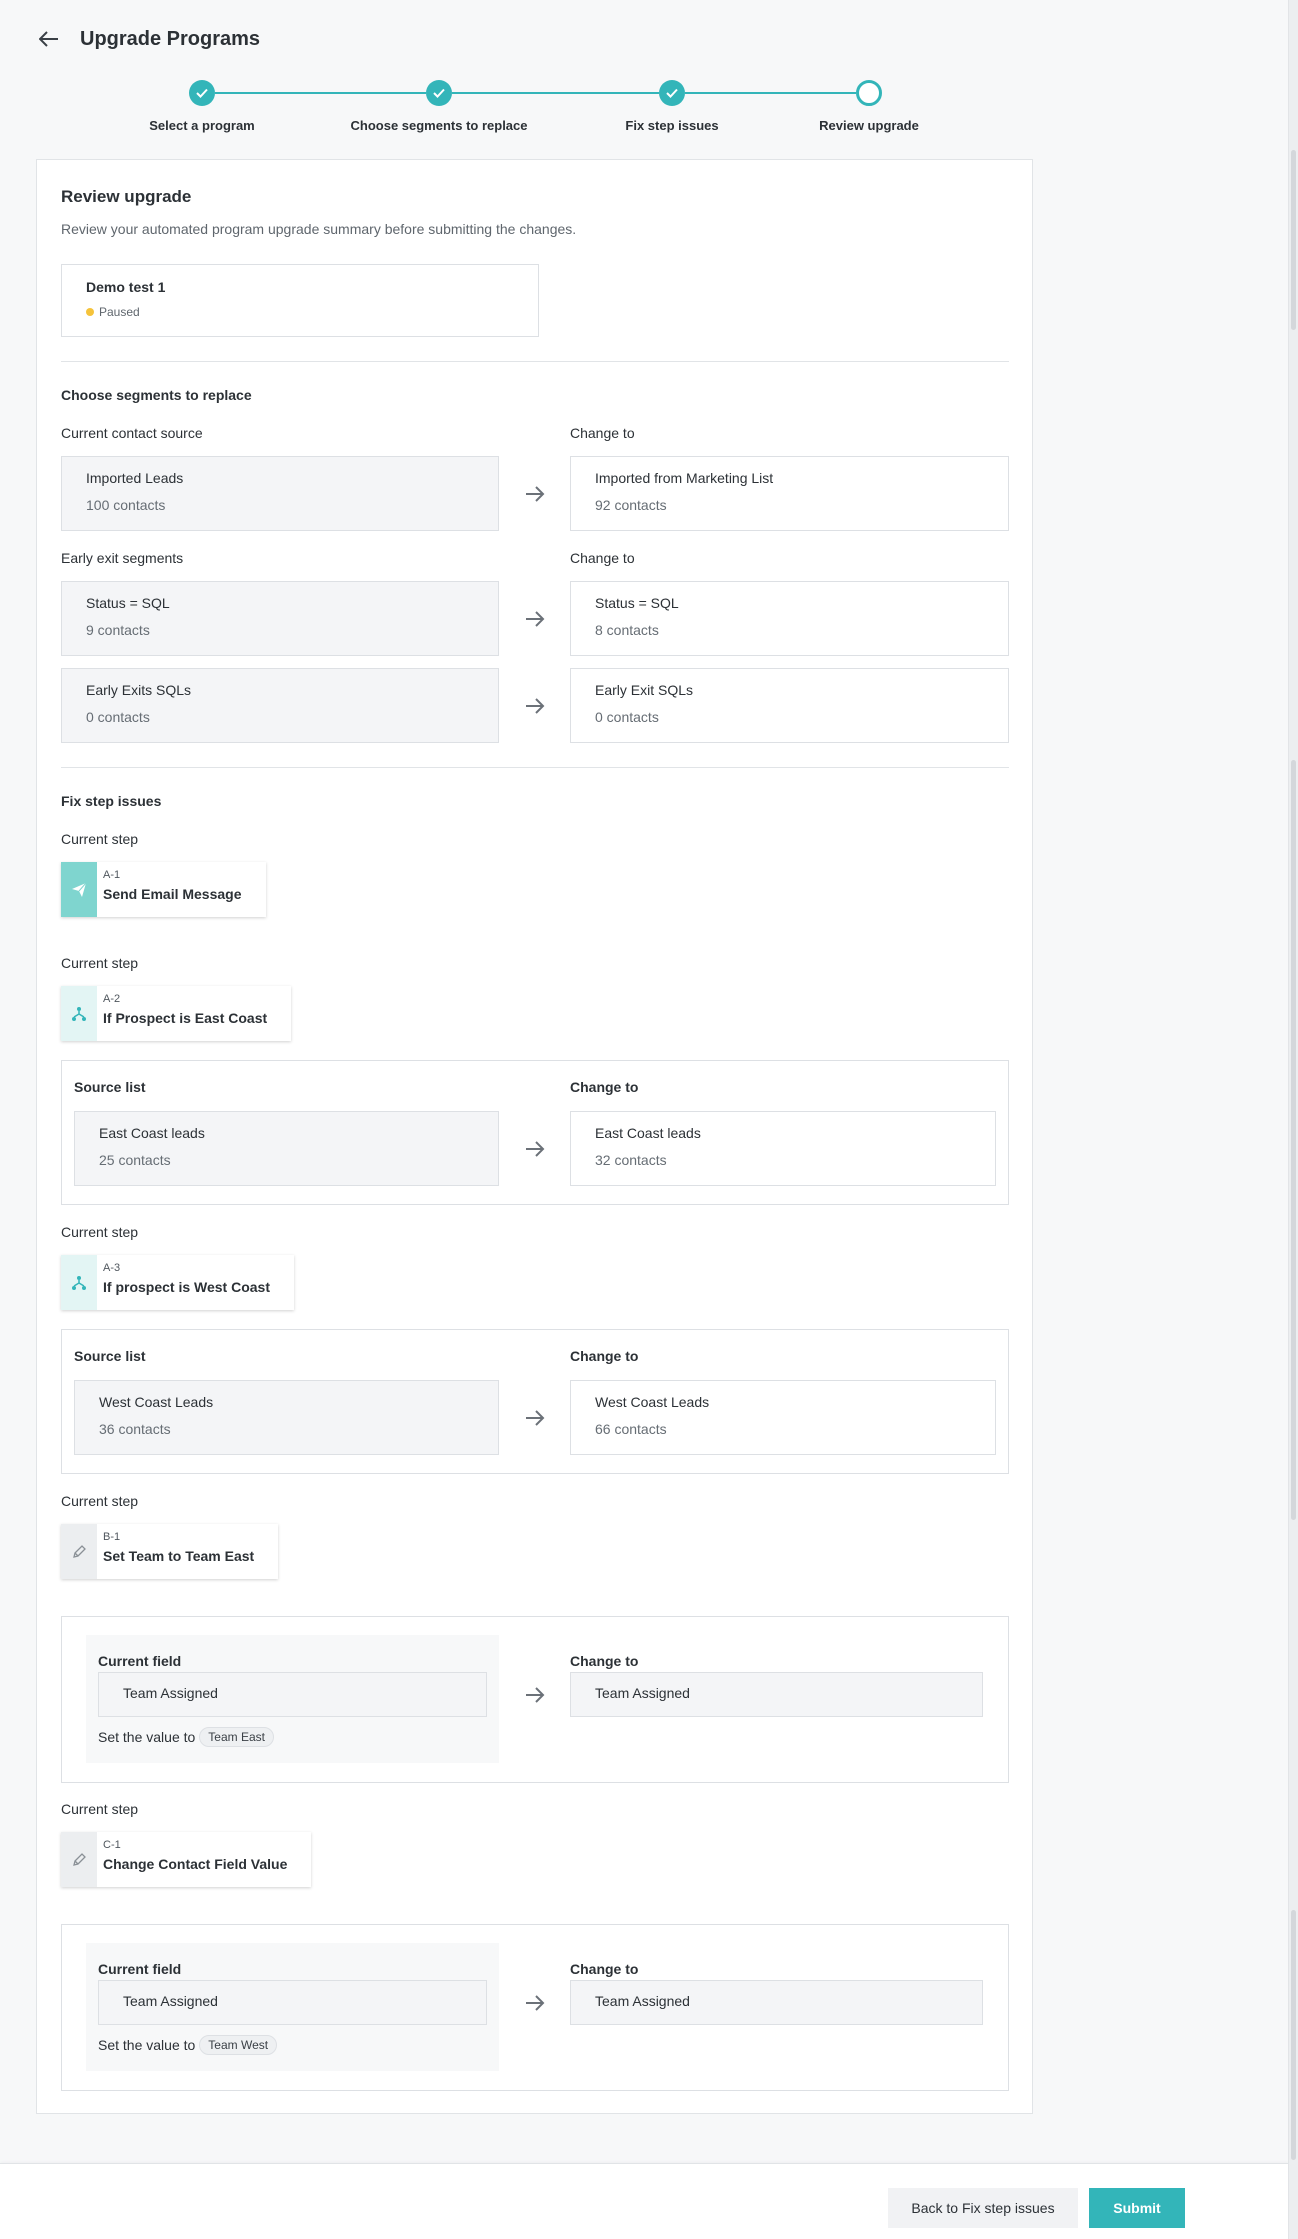 This screenshot has width=1298, height=2239. What do you see at coordinates (789, 705) in the screenshot?
I see `new-early-exit-segment: Early Exit SQLs 0 contacts` at bounding box center [789, 705].